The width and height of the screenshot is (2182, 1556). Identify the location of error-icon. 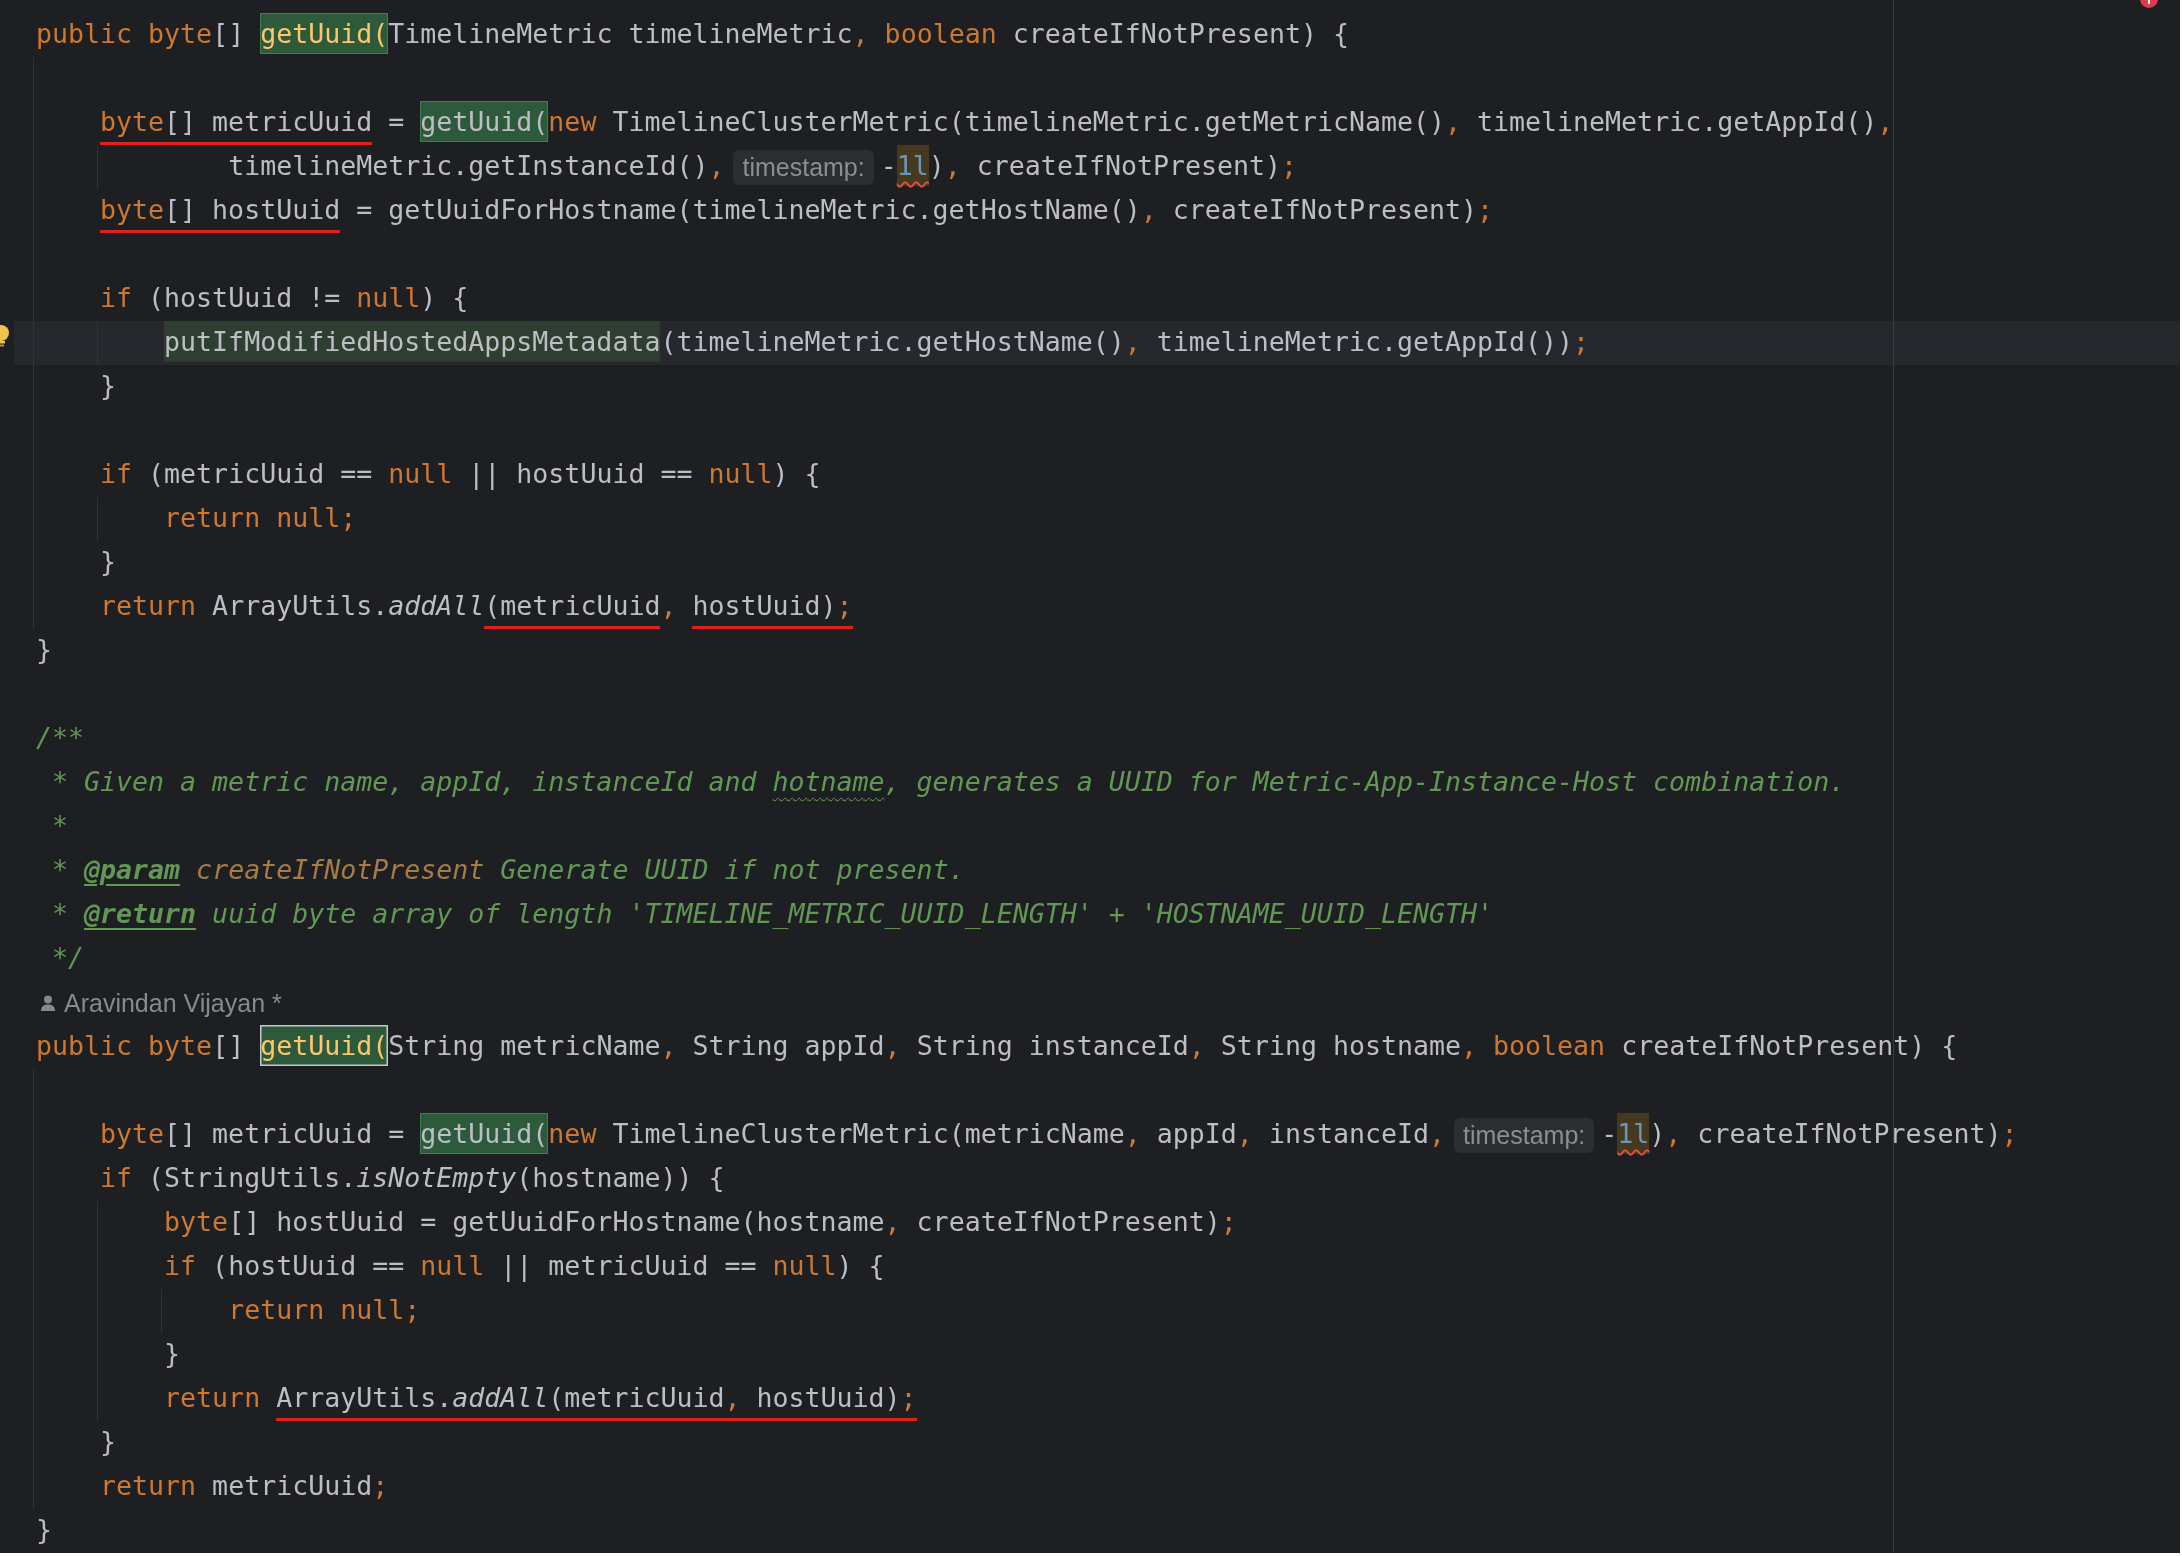
(2149, 4).